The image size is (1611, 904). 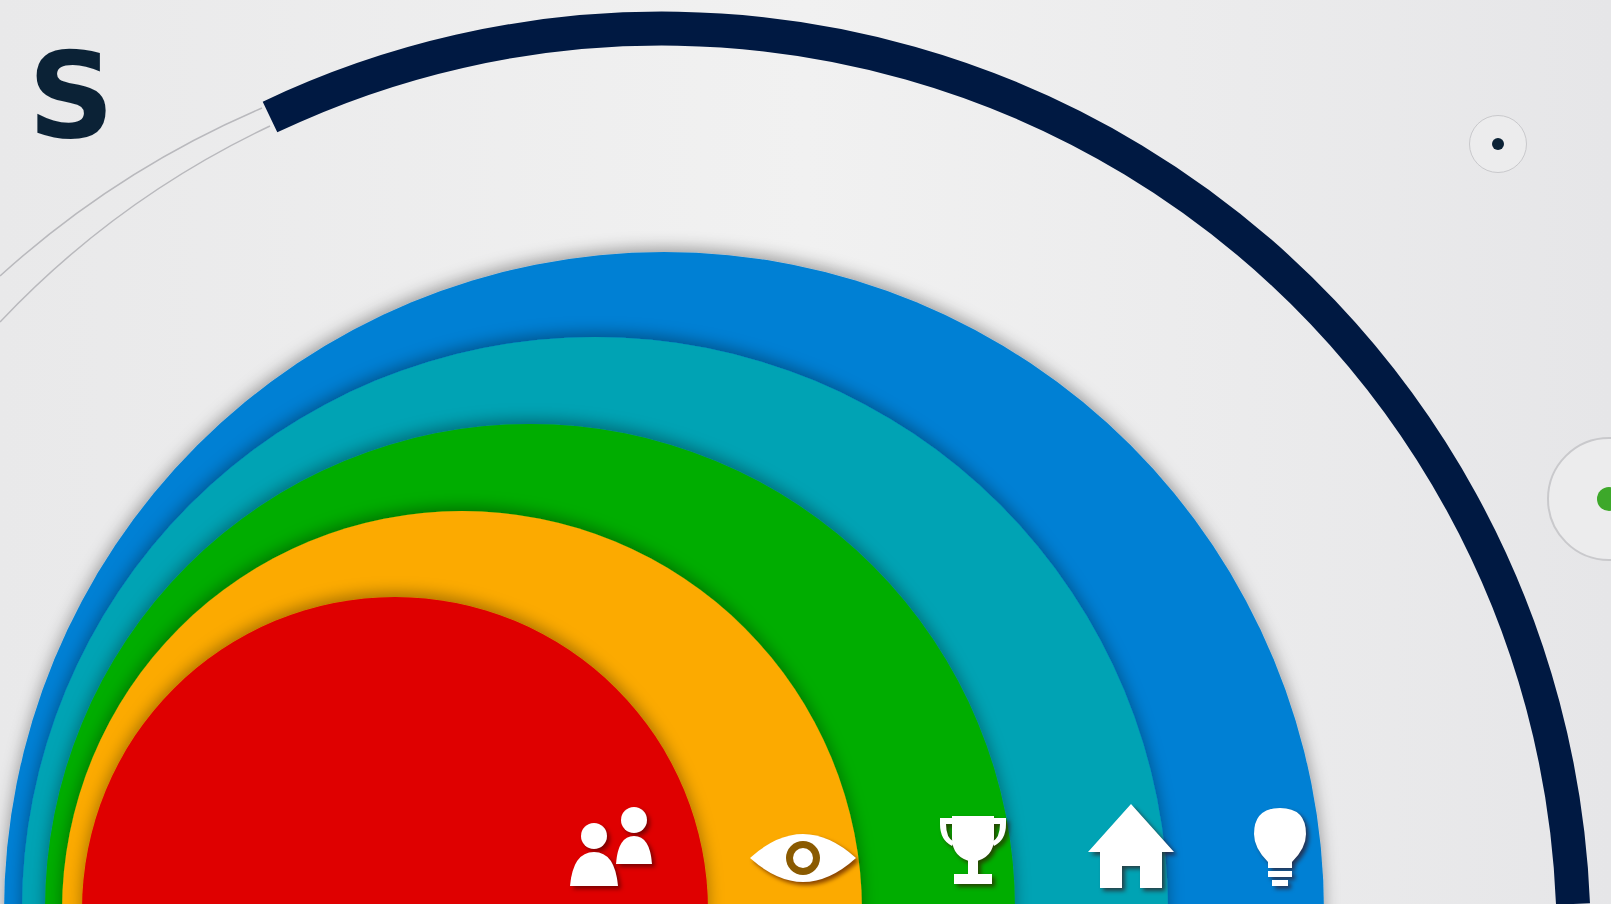 I want to click on page-heading: S, so click(x=71, y=96).